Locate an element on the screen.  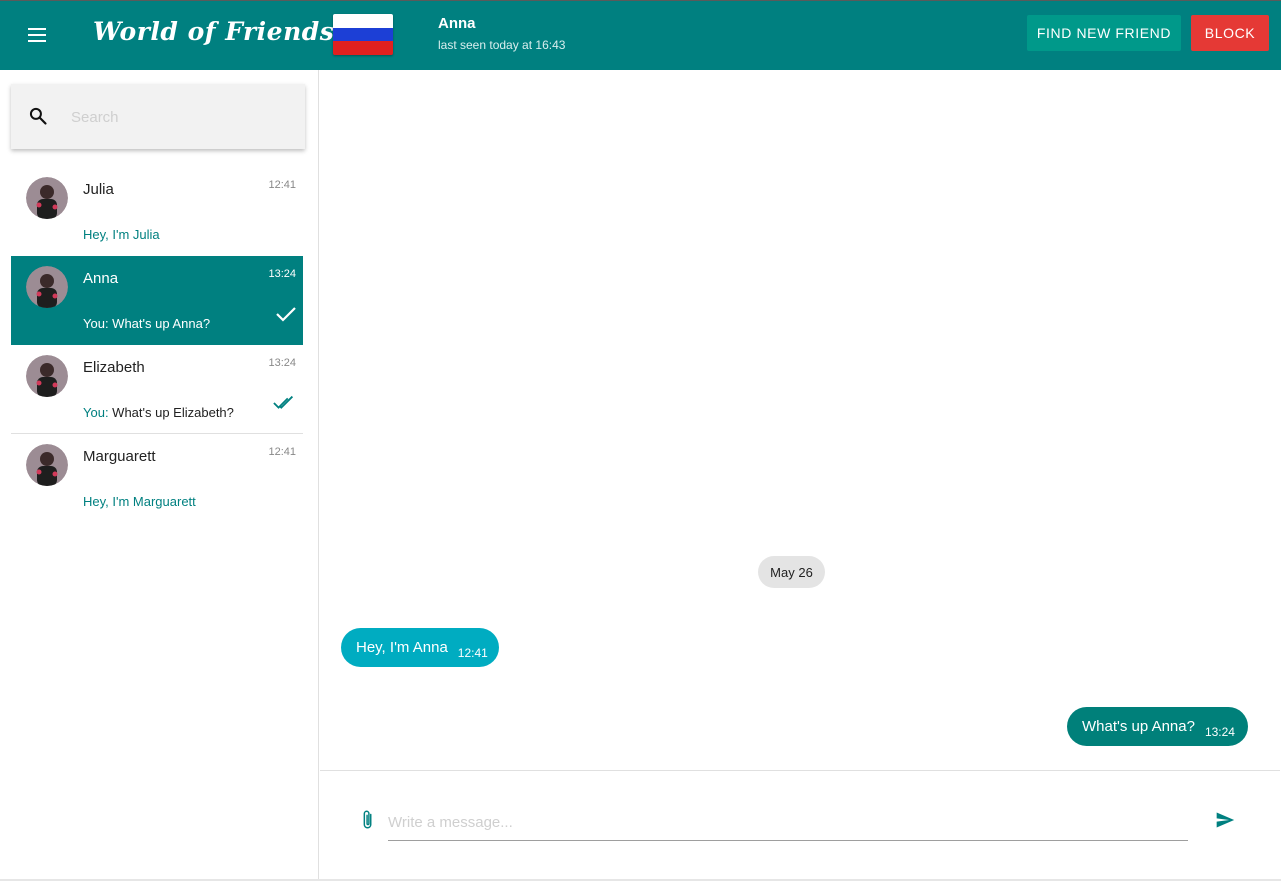
chat-preview: Hey, I'm Julia is located at coordinates (121, 234).